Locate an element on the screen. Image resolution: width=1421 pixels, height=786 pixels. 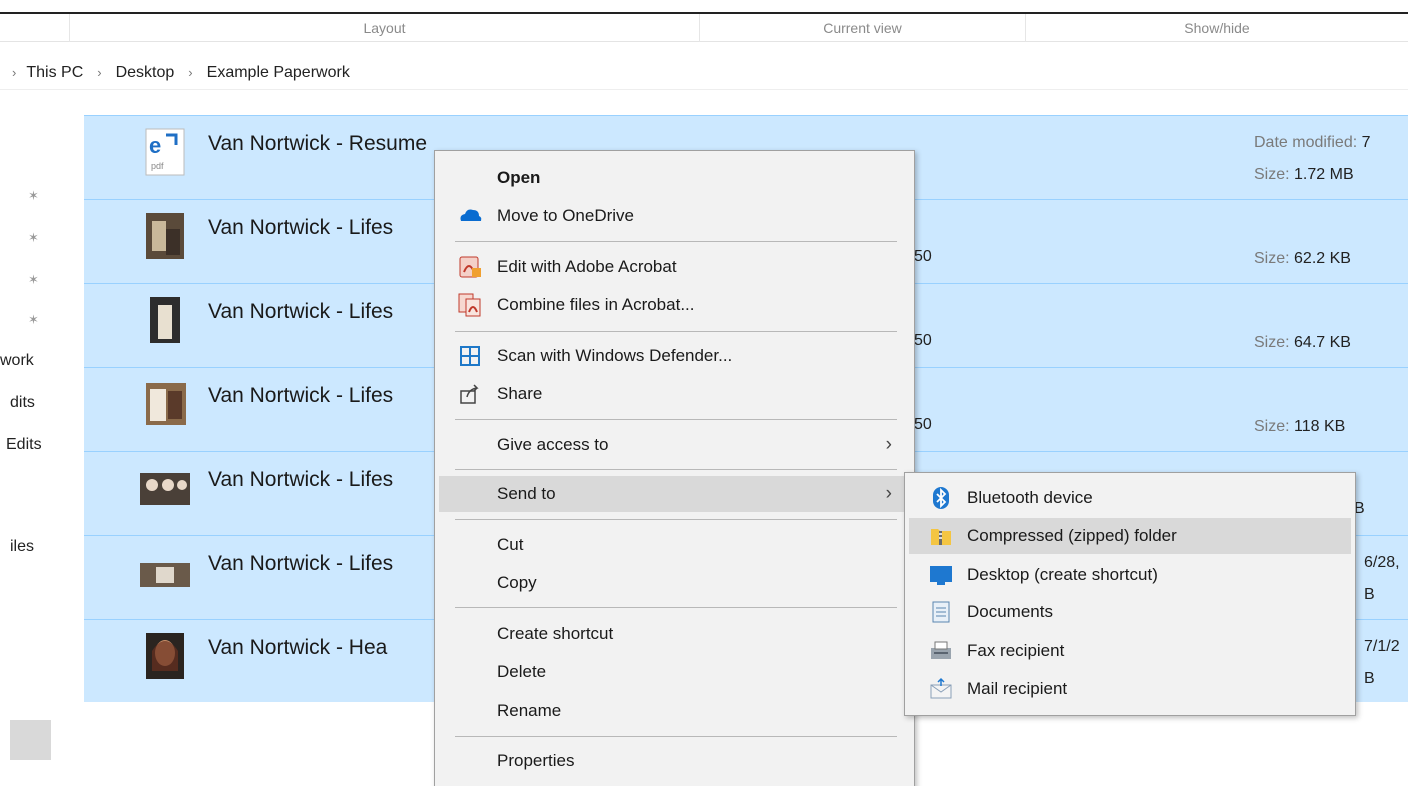
submenu-item-desktop-shortcut: Desktop (create shortcut) is located at coordinates (1130, 575).